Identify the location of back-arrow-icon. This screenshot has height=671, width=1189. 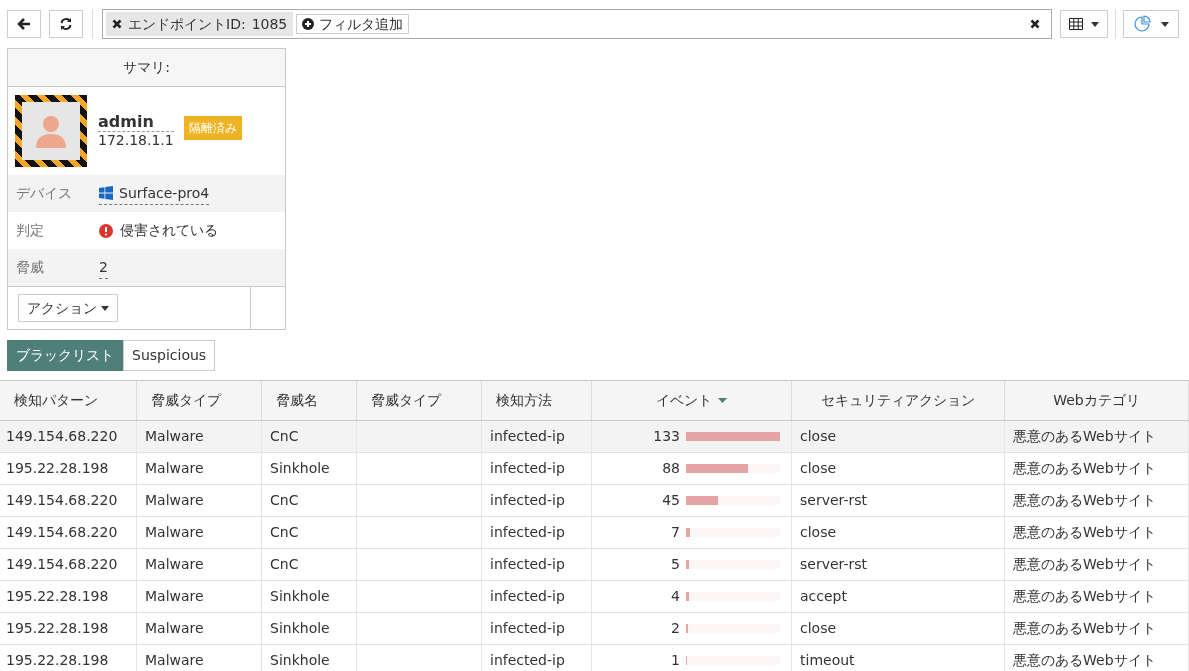
(24, 24).